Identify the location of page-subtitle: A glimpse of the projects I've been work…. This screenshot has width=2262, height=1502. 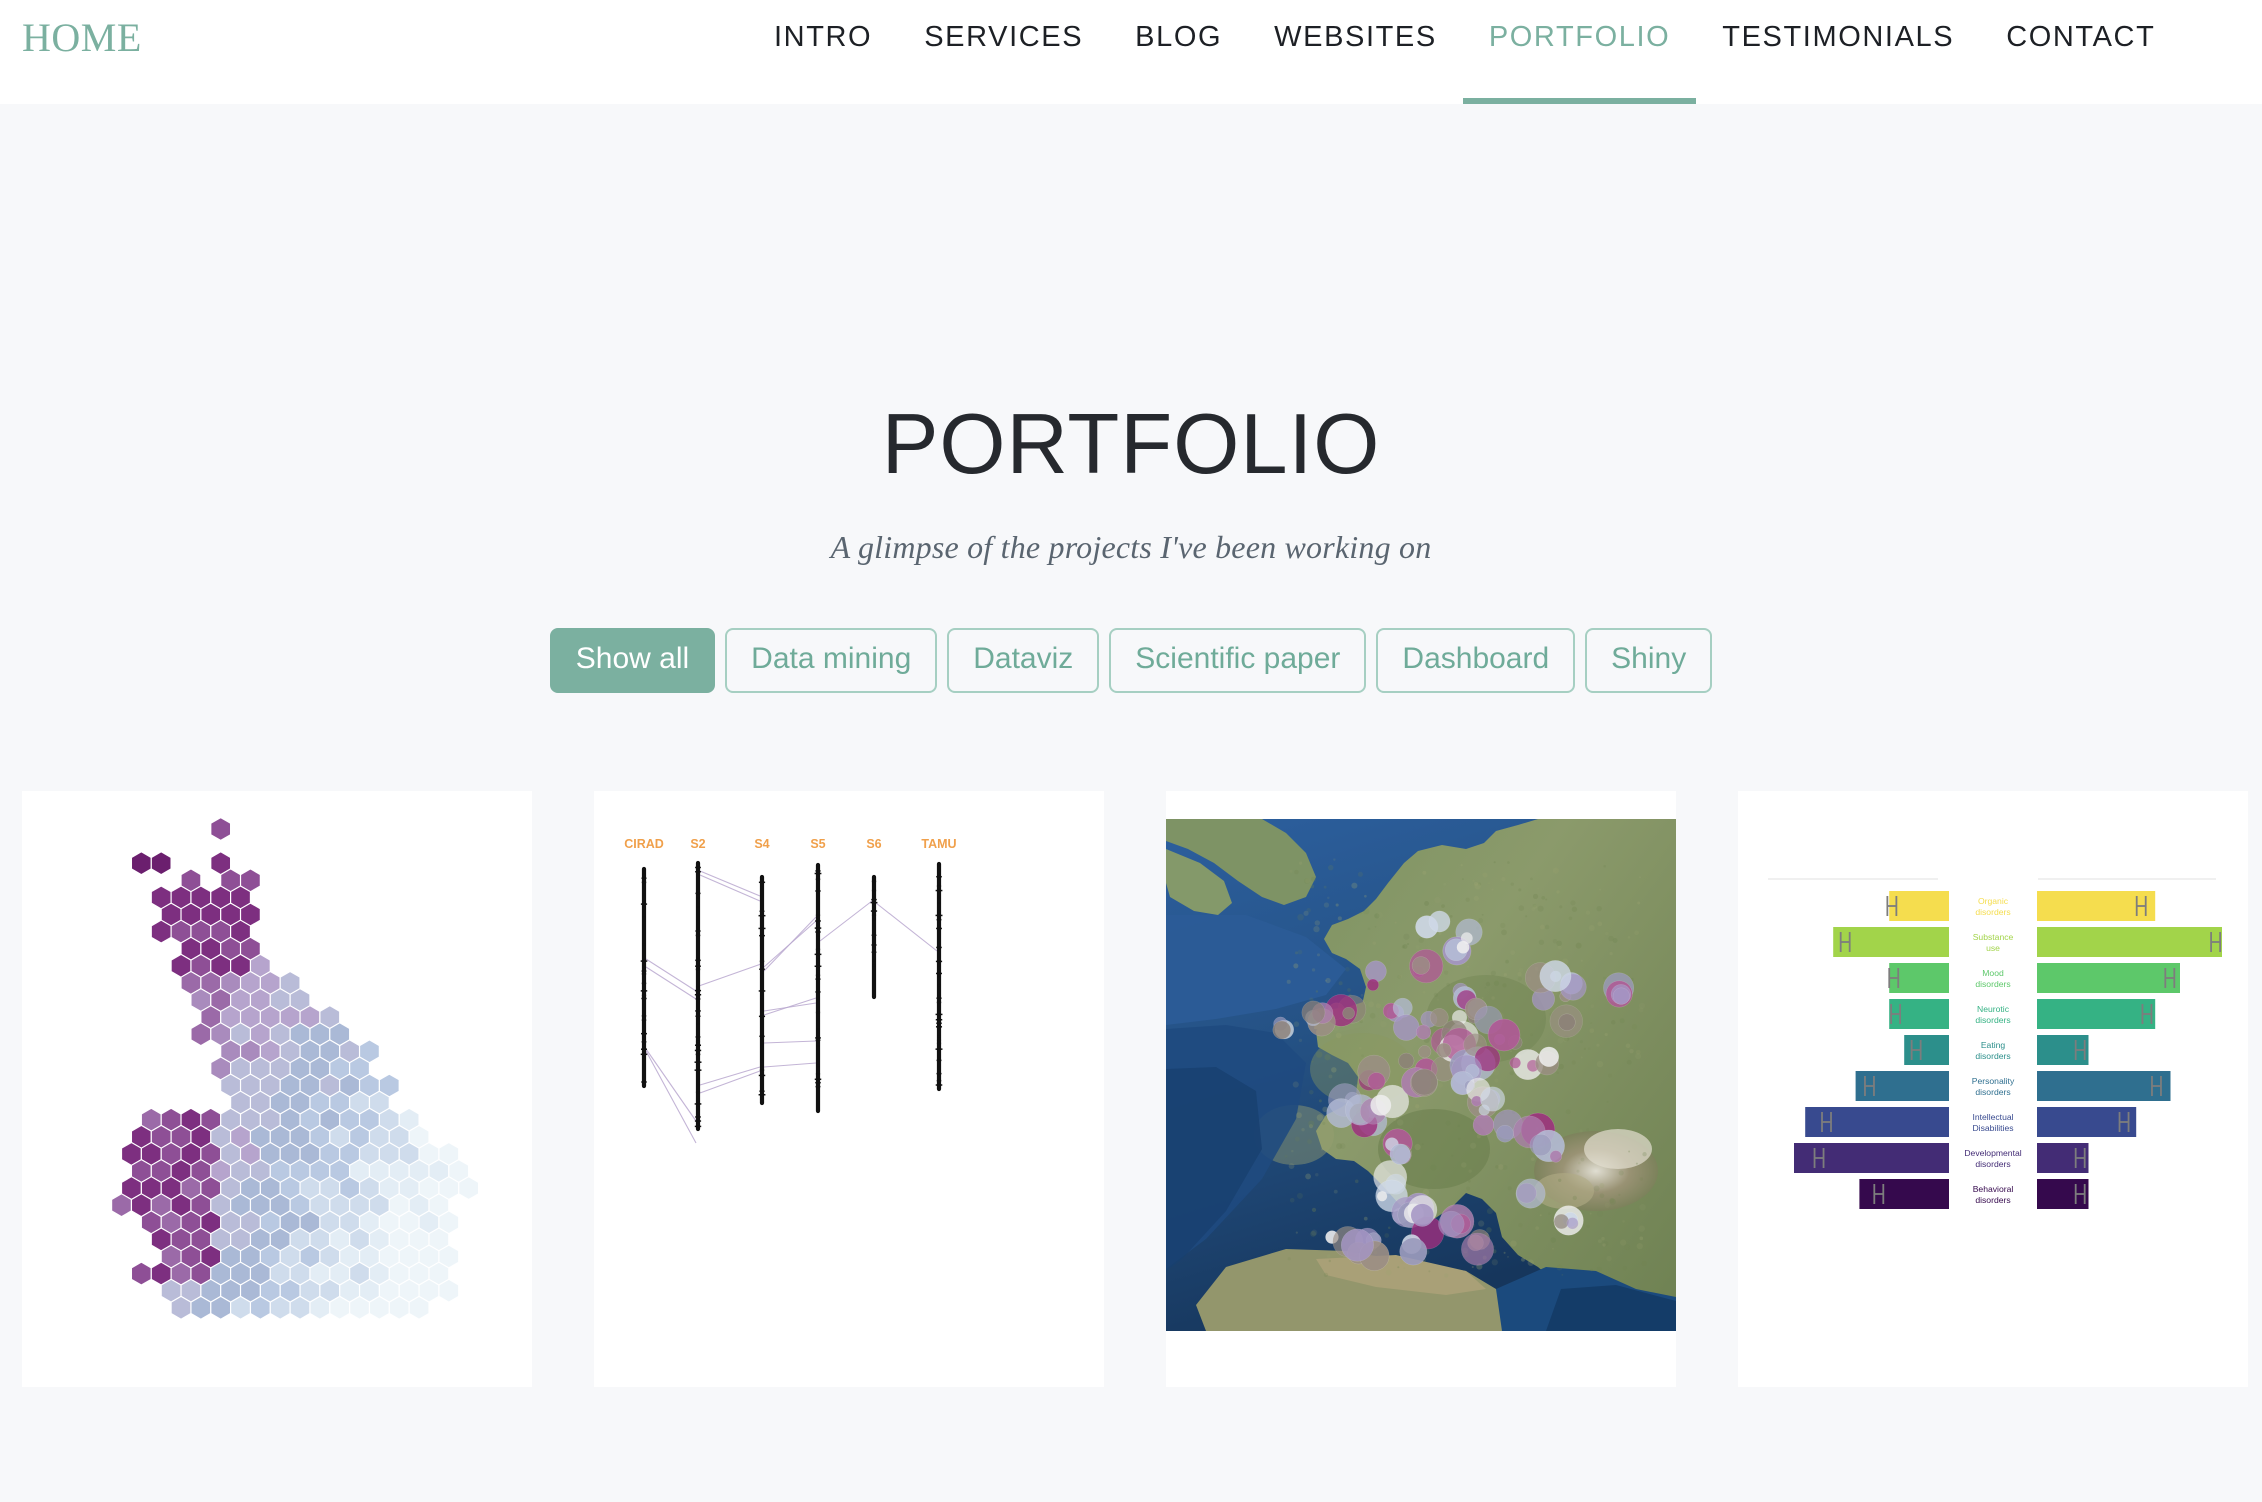
(1131, 547).